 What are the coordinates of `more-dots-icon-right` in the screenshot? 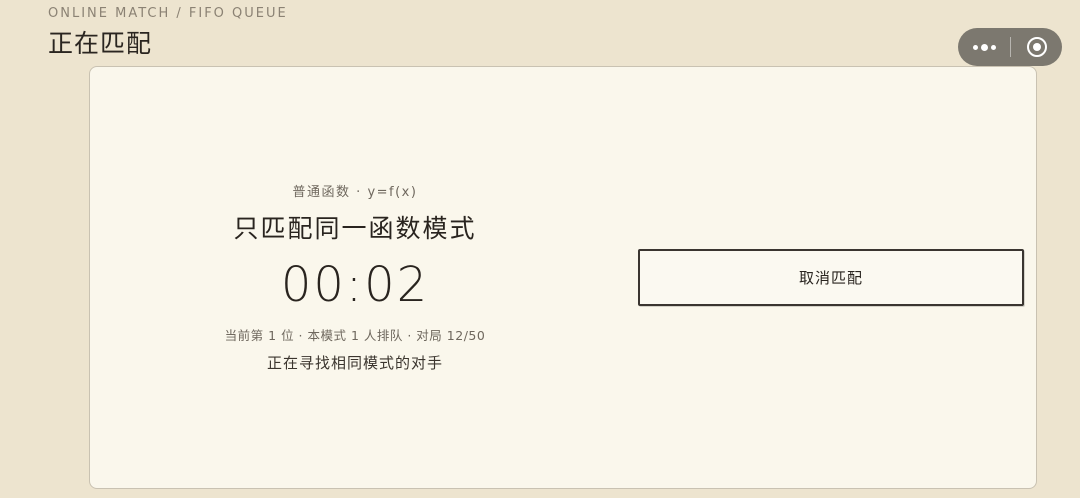 It's located at (993, 47).